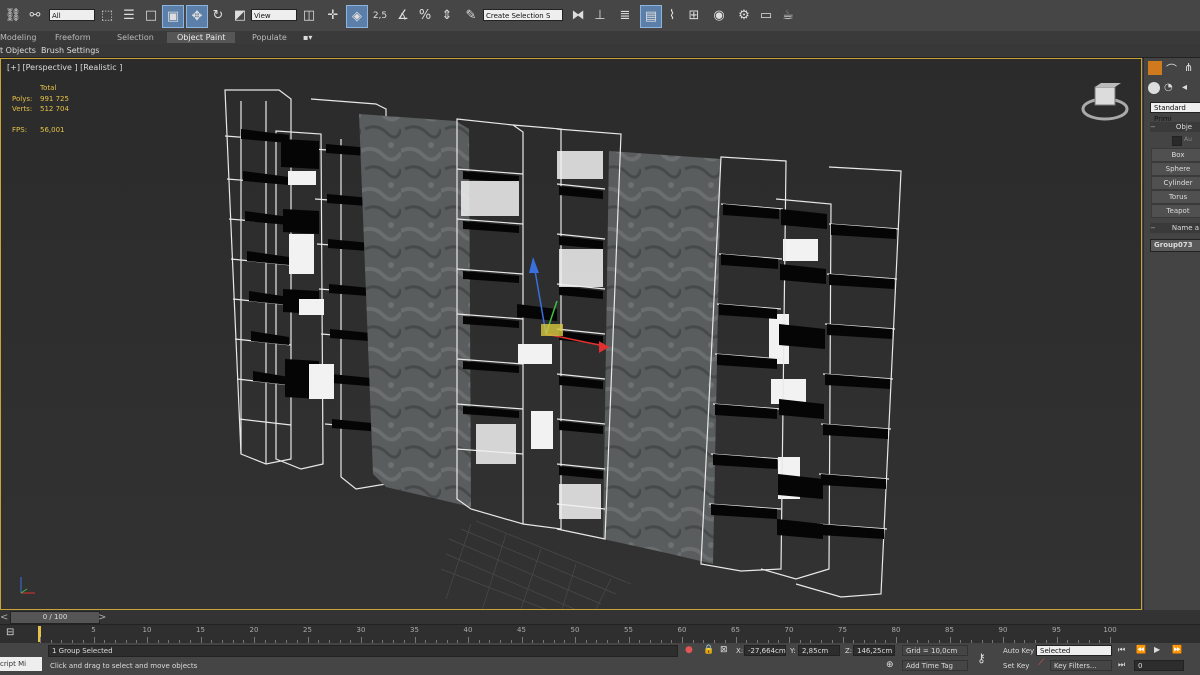 This screenshot has height=675, width=1200. I want to click on select-and-rotate-icon: ↻, so click(218, 15).